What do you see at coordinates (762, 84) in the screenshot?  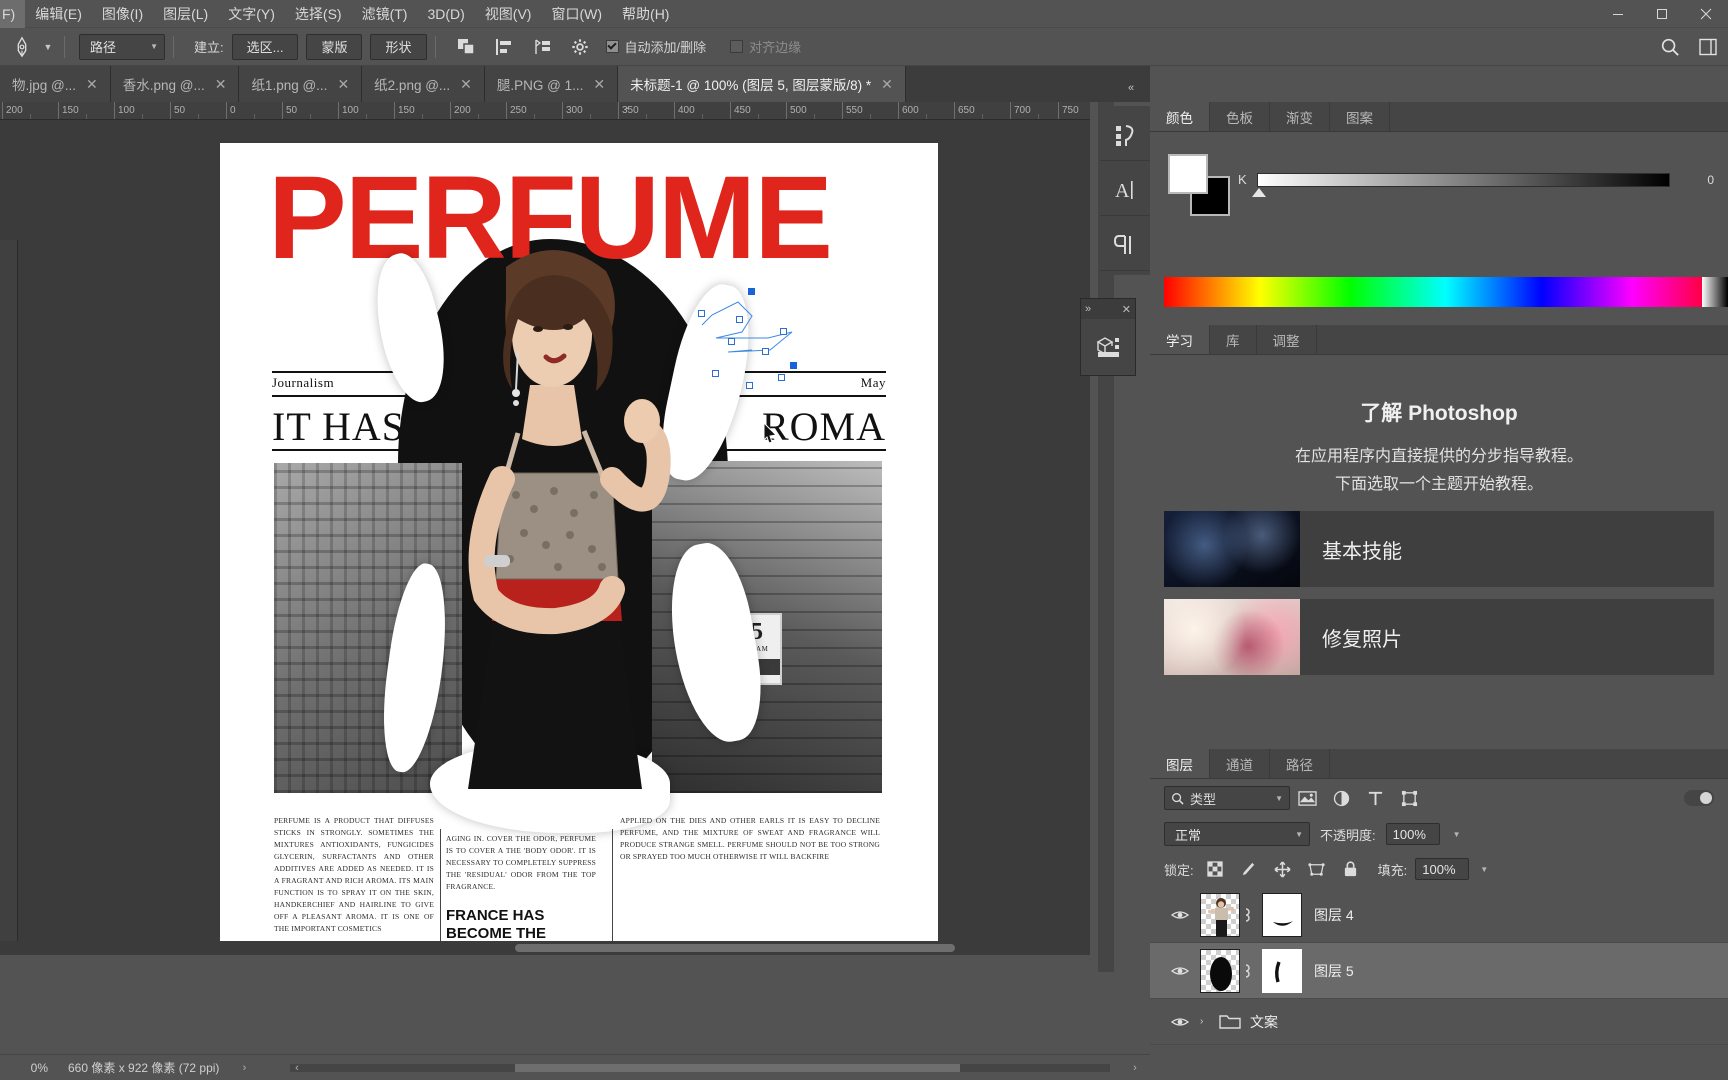 I see `document-tab-active: 未标题-1 @ 100% (图层 5, 图层蒙版/8) * ✕` at bounding box center [762, 84].